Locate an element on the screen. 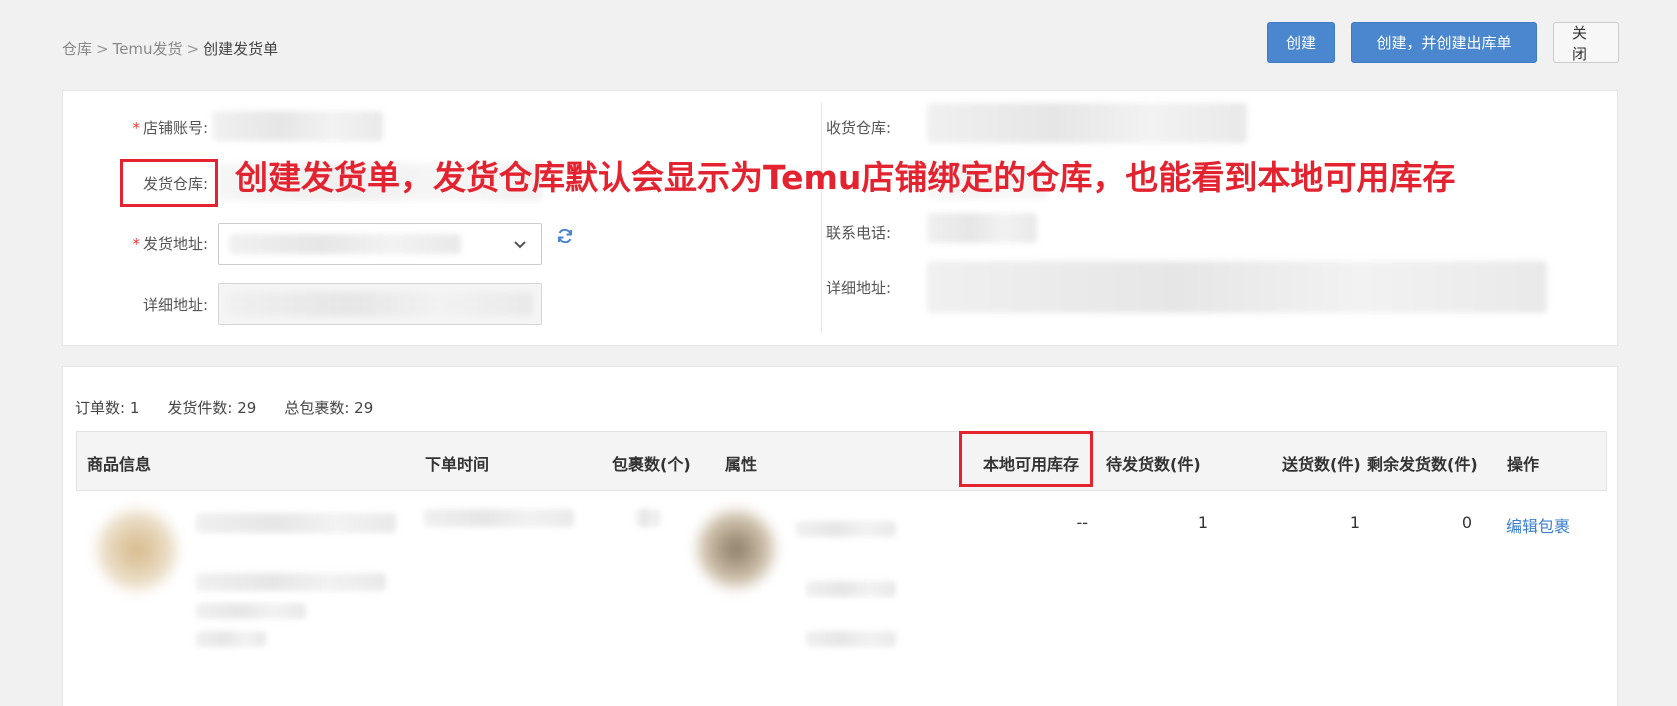 The image size is (1677, 706). items-count: 发货件数: 29 is located at coordinates (212, 408).